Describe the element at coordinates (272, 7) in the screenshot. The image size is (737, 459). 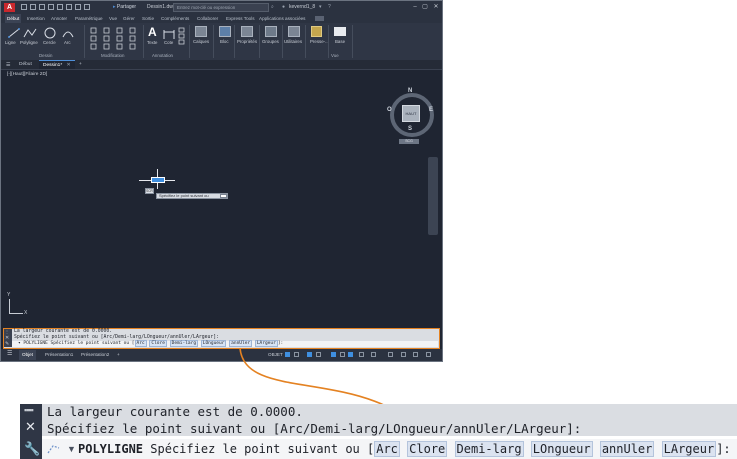
I see `search-icon: ⌕` at that location.